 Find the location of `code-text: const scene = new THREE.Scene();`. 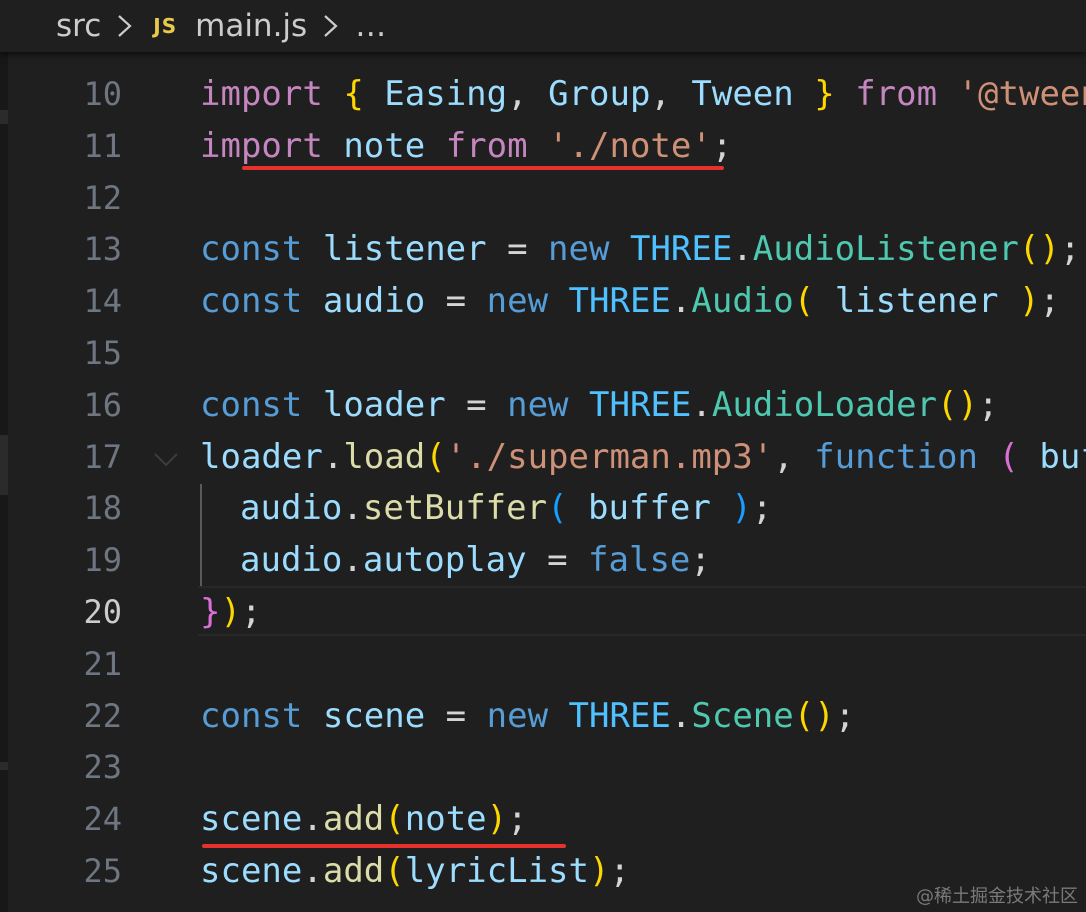

code-text: const scene = new THREE.Scene(); is located at coordinates (527, 716).